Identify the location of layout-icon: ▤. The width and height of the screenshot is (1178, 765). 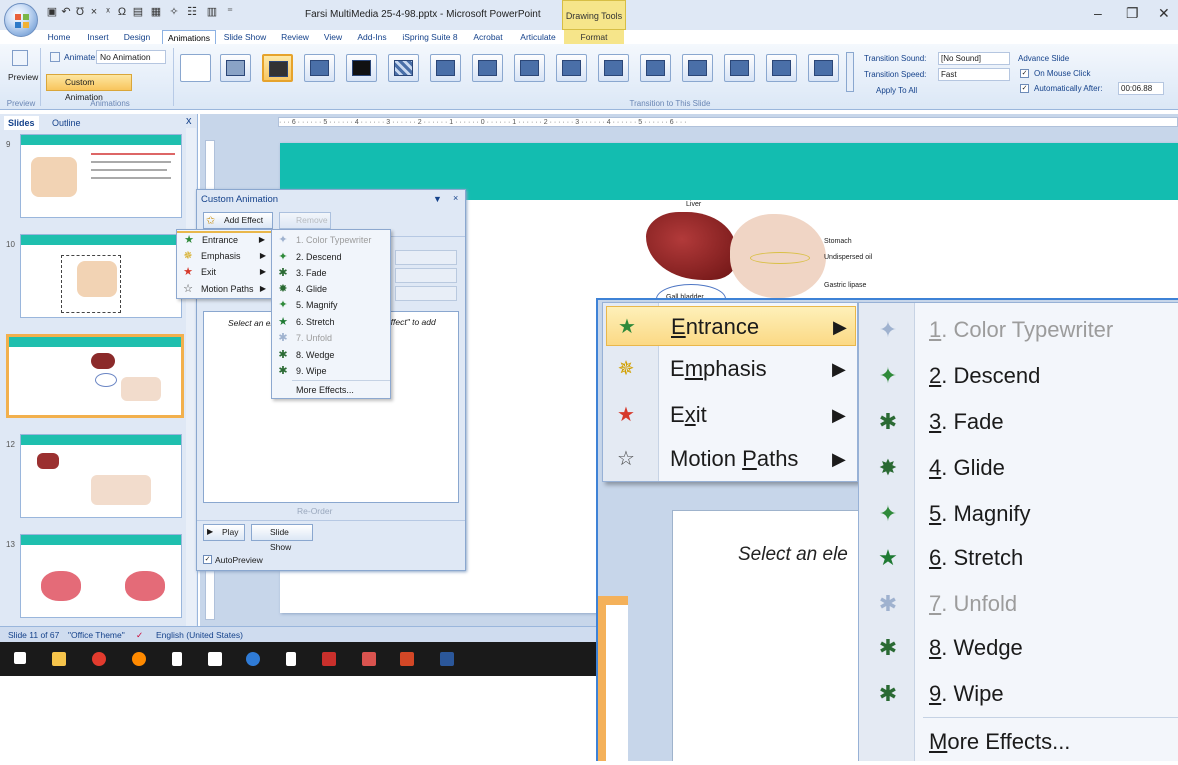
(138, 12).